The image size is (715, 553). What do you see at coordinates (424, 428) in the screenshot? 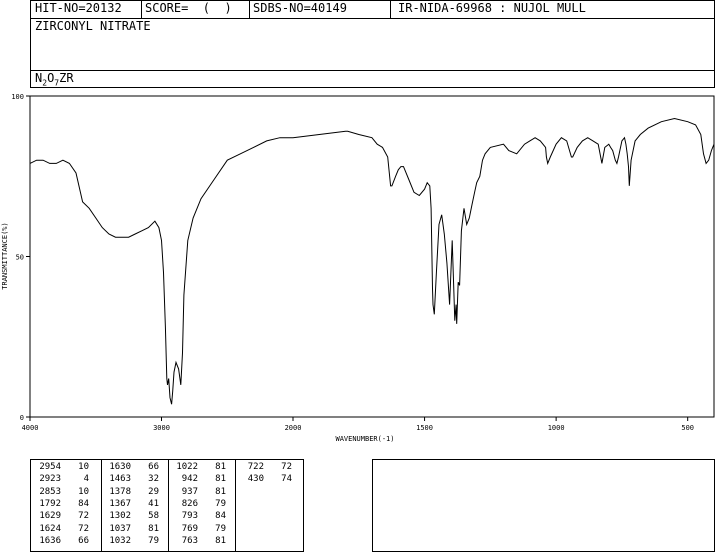
I see `x-tick-label: 1500` at bounding box center [424, 428].